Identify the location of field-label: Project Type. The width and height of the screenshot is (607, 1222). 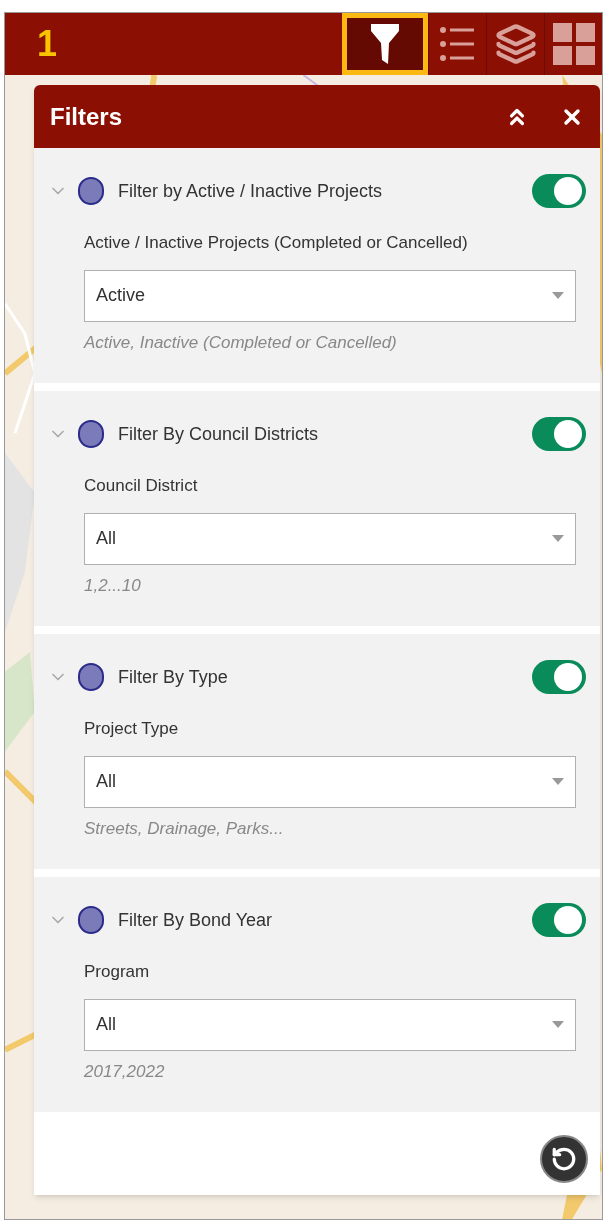
(132, 729).